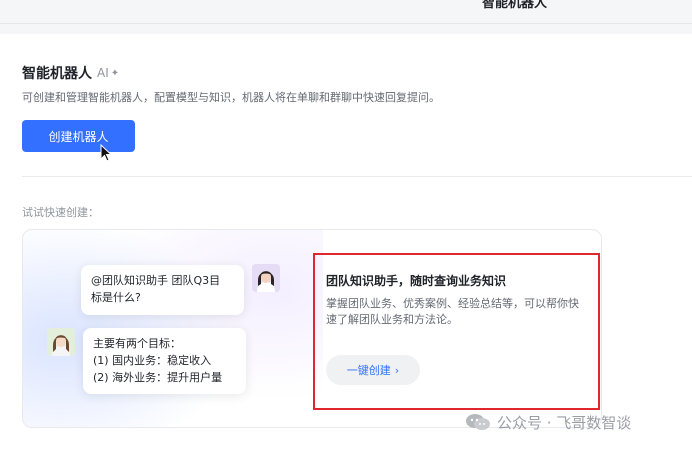  What do you see at coordinates (116, 297) in the screenshot?
I see `question-line: 标是什么?` at bounding box center [116, 297].